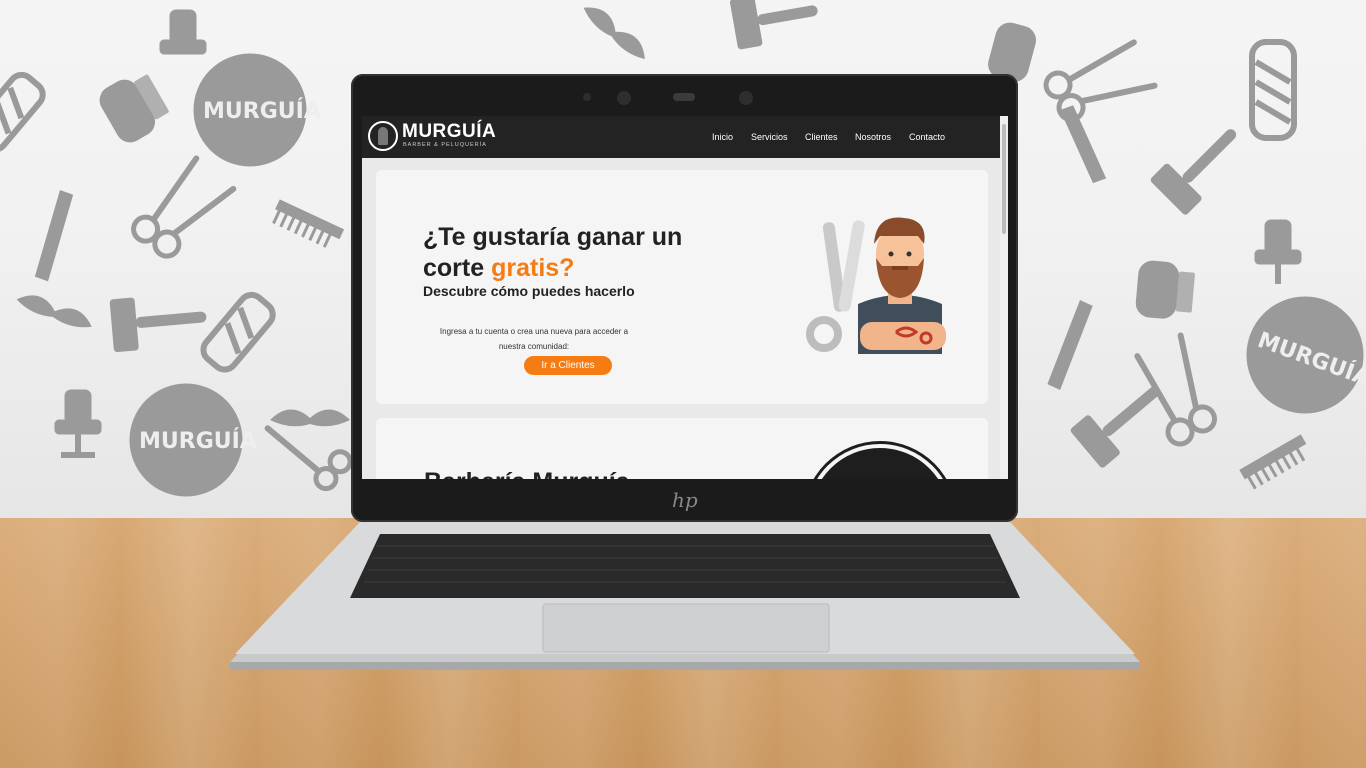 The image size is (1366, 768). What do you see at coordinates (568, 365) in the screenshot?
I see `ir-a-clientes-button: Ir a Clientes` at bounding box center [568, 365].